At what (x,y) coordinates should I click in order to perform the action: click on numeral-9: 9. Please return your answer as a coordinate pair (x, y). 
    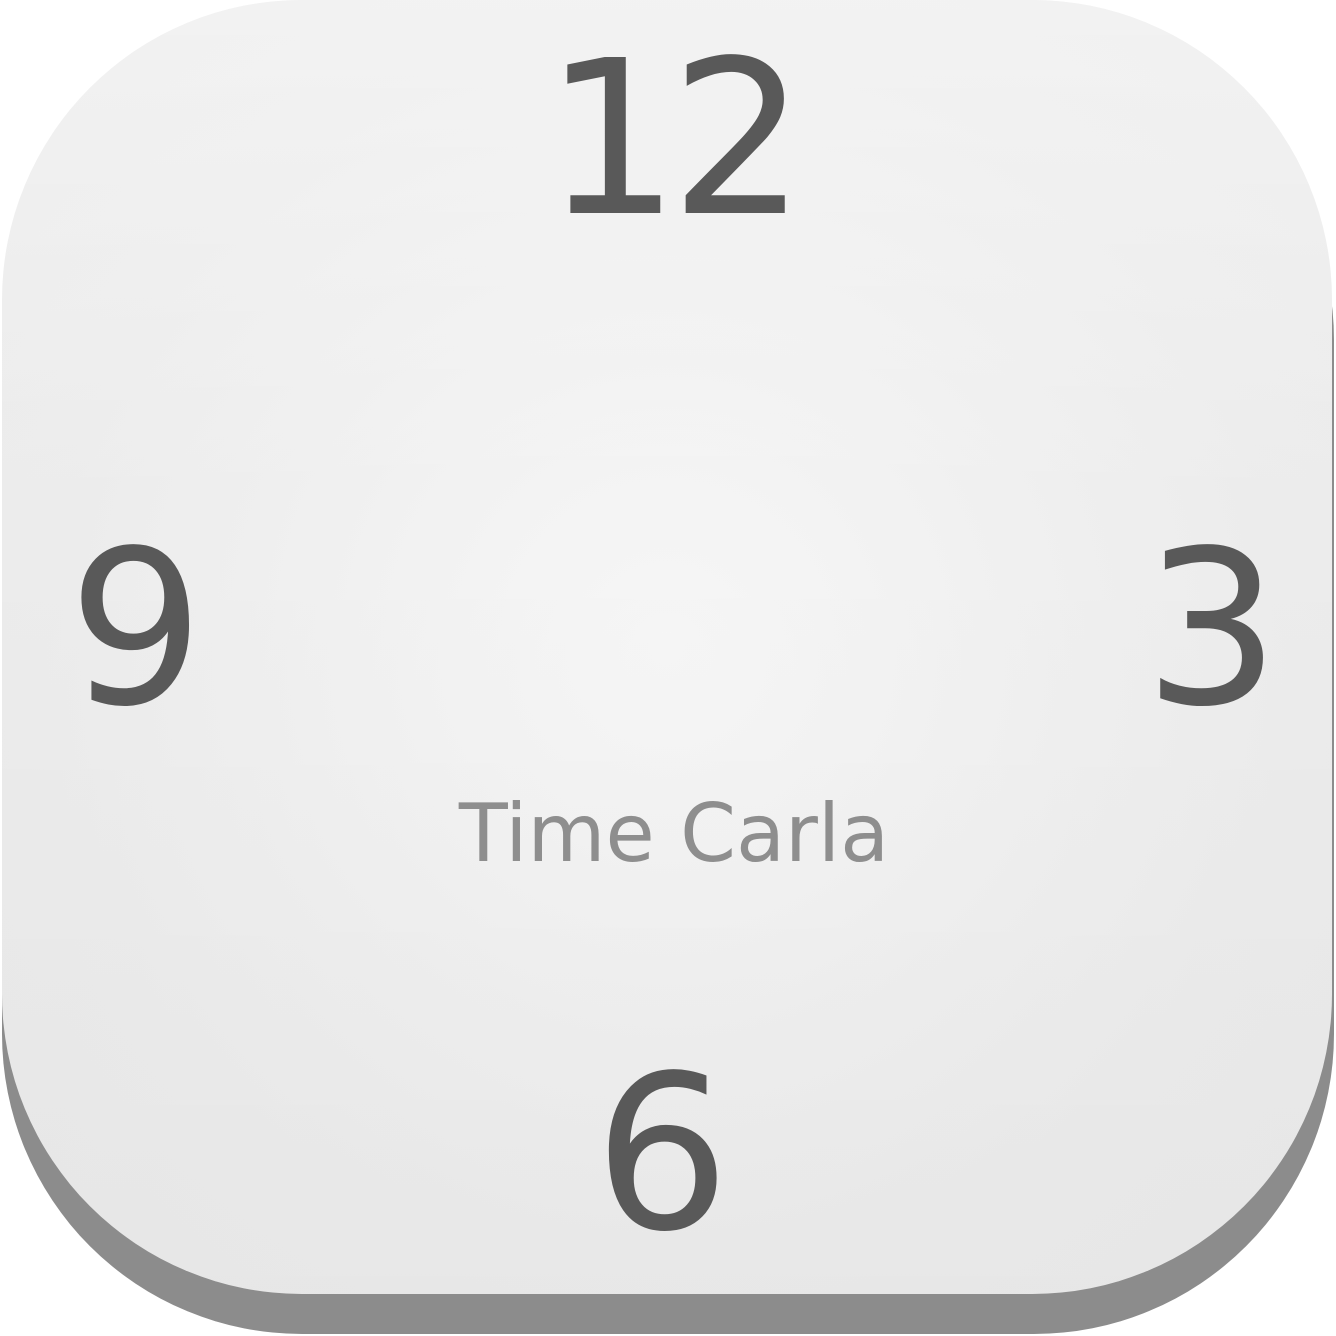
    Looking at the image, I should click on (136, 629).